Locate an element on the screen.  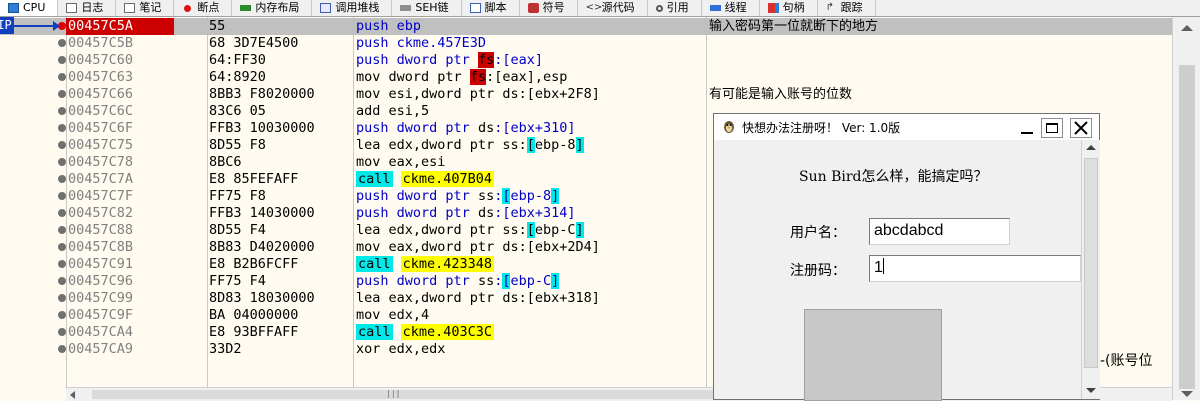
app-logo-icon is located at coordinates (729, 127).